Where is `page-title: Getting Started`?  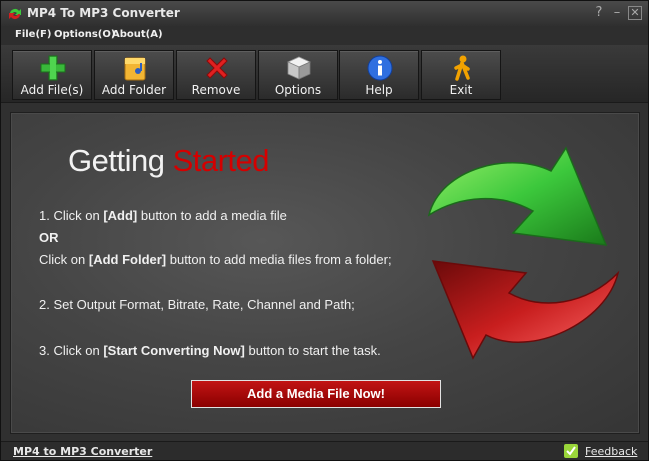
page-title: Getting Started is located at coordinates (169, 161).